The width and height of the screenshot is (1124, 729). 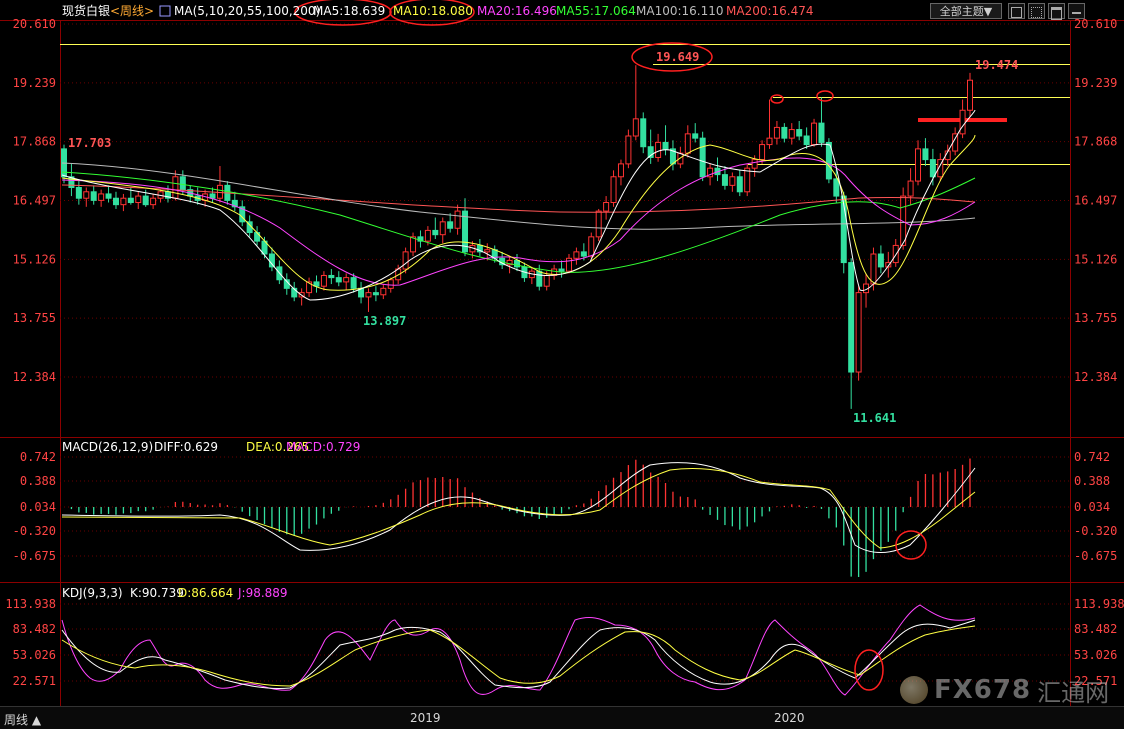 What do you see at coordinates (966, 11) in the screenshot?
I see `theme-dropdown-button: 全部主题▼` at bounding box center [966, 11].